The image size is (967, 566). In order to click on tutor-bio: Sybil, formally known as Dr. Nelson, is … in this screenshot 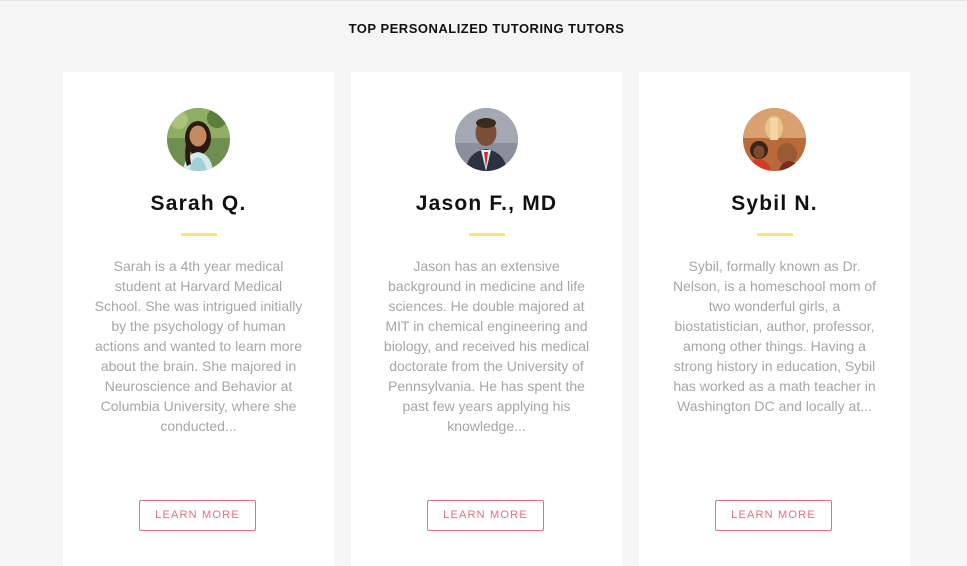, I will do `click(774, 336)`.